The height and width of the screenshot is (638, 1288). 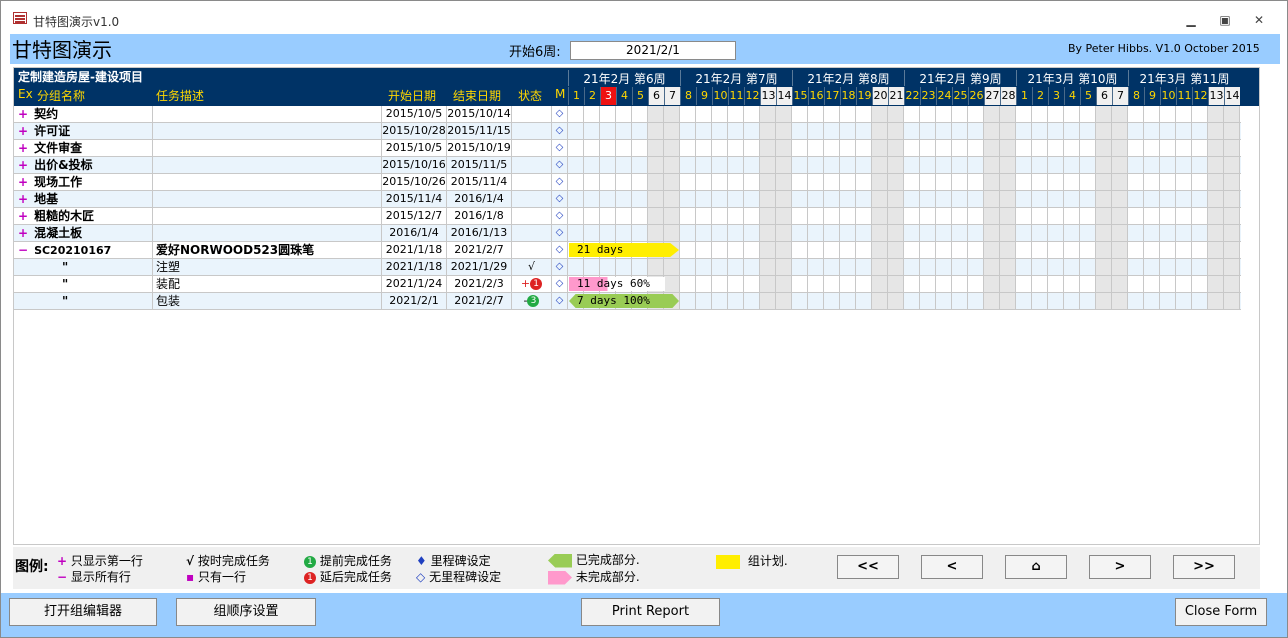 I want to click on group-name-cell: + 出价&投标, so click(x=83, y=165).